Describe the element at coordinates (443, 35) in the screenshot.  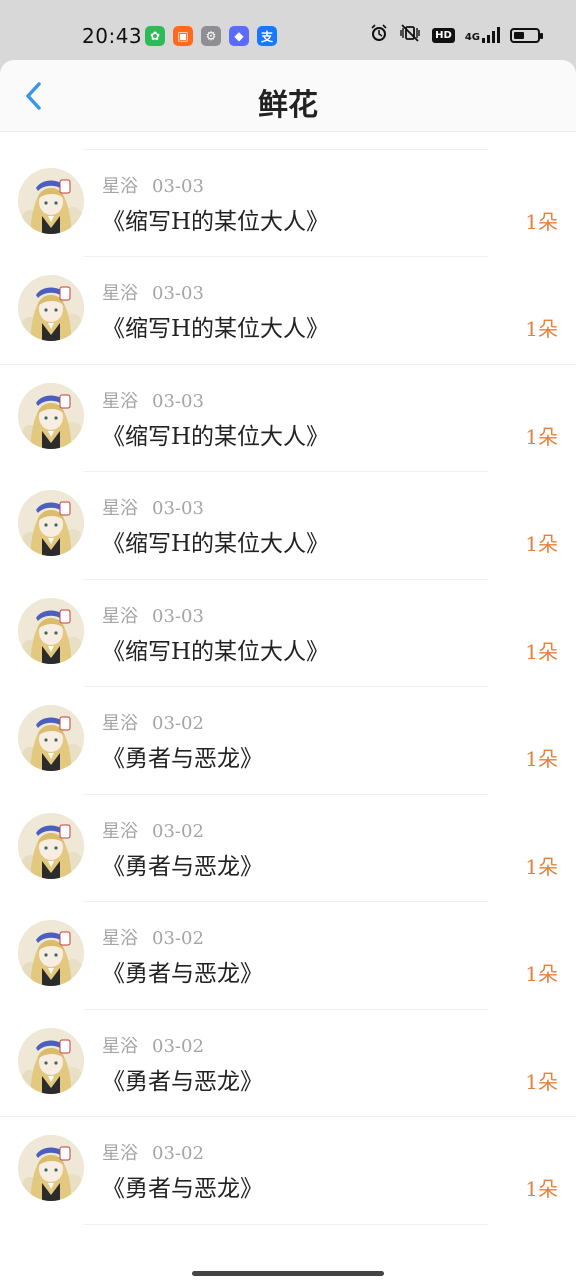
I see `hd-badge: HD` at that location.